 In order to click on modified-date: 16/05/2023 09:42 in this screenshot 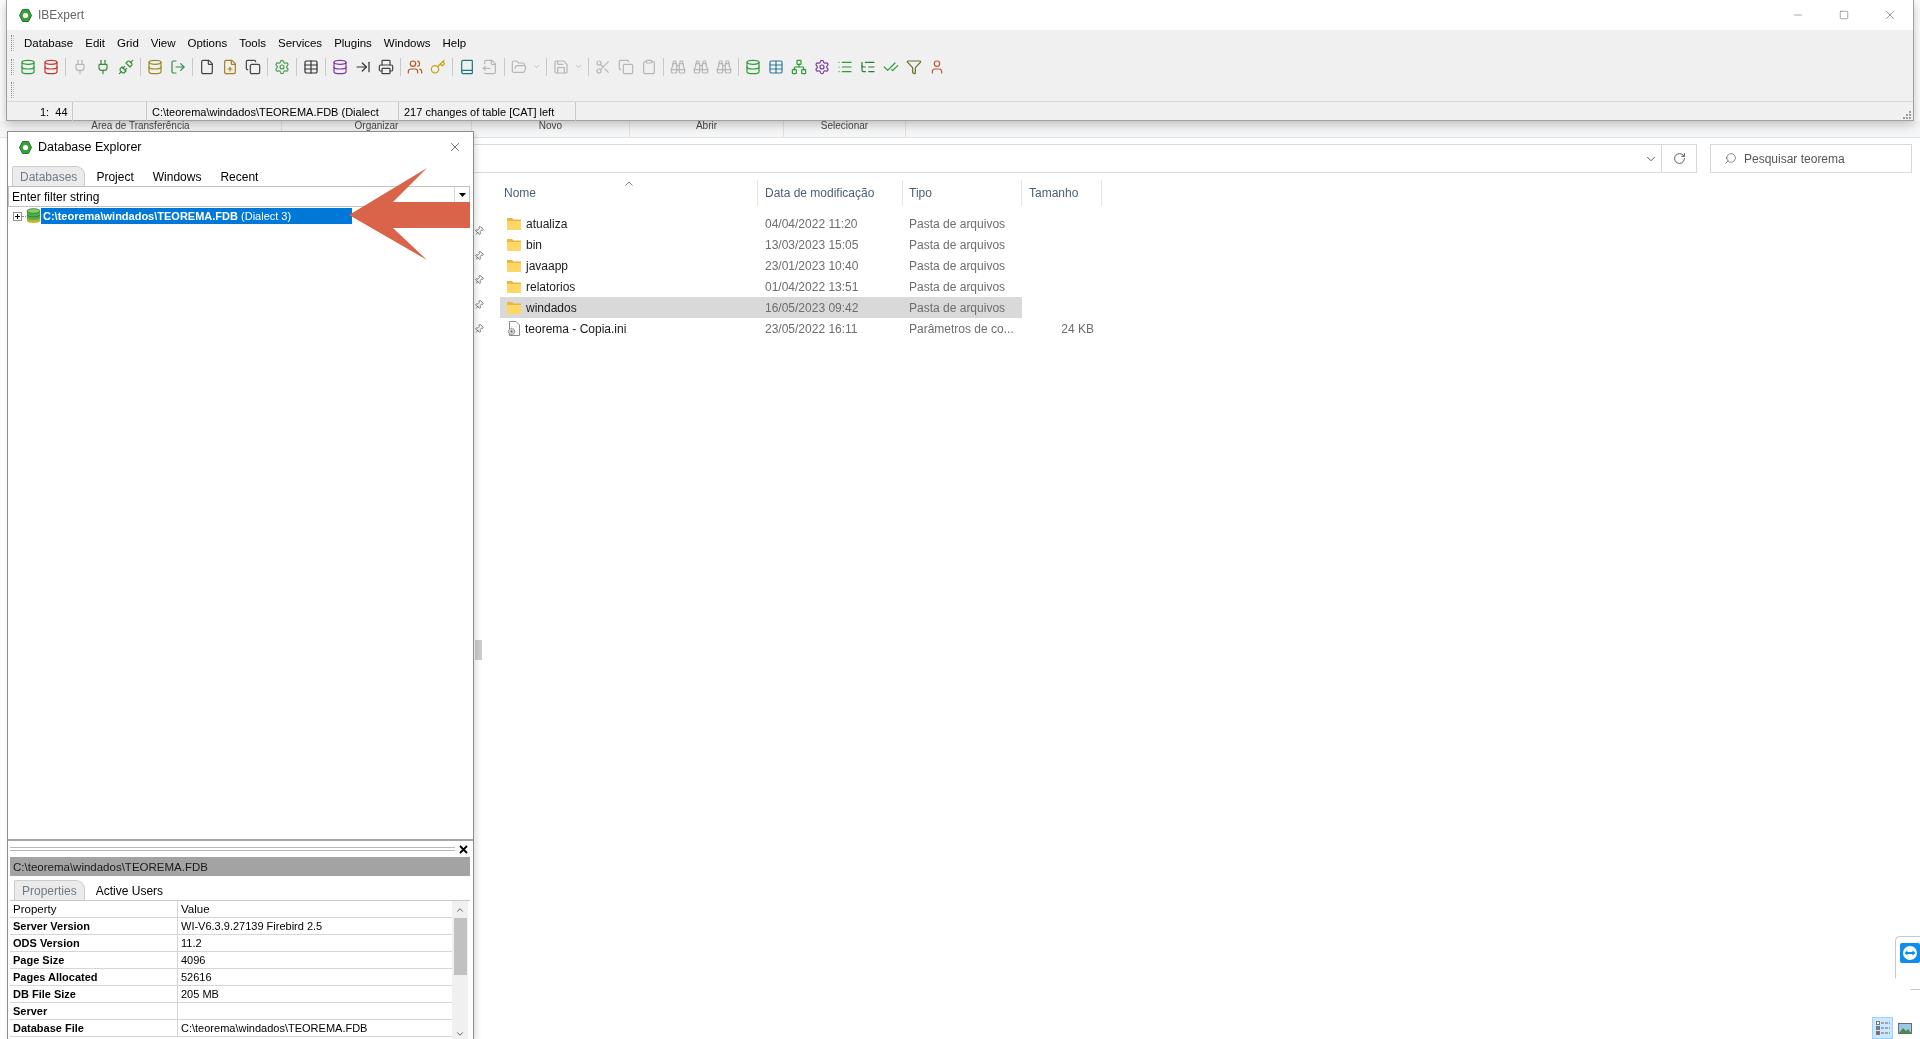, I will do `click(812, 307)`.